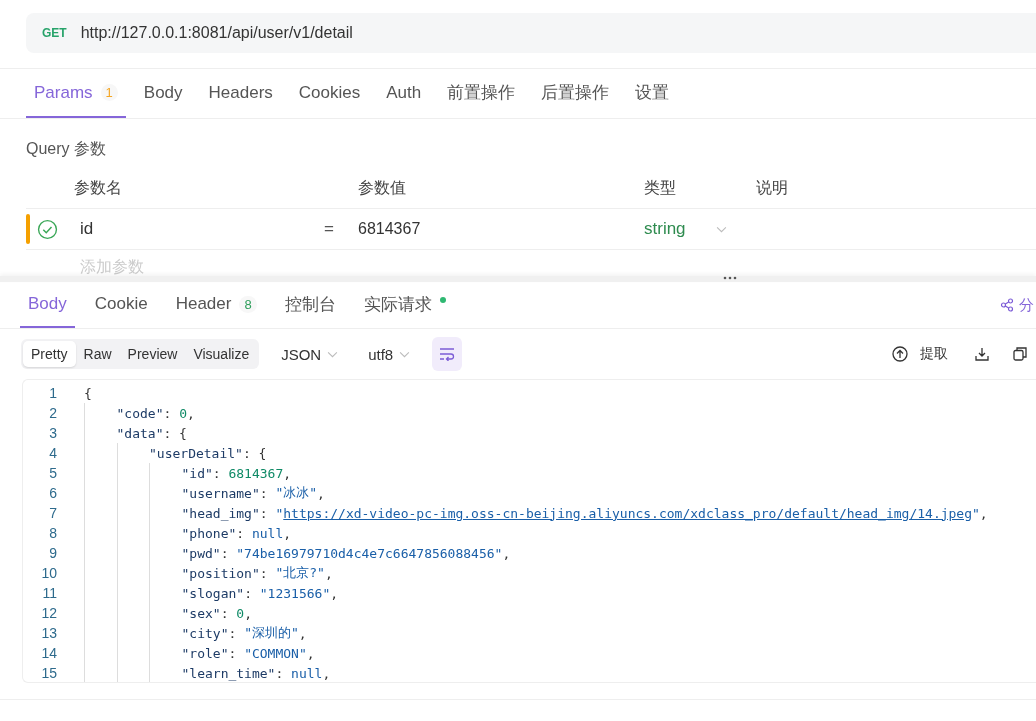 This screenshot has width=1036, height=721. Describe the element at coordinates (652, 93) in the screenshot. I see `request-tab: 设置` at that location.